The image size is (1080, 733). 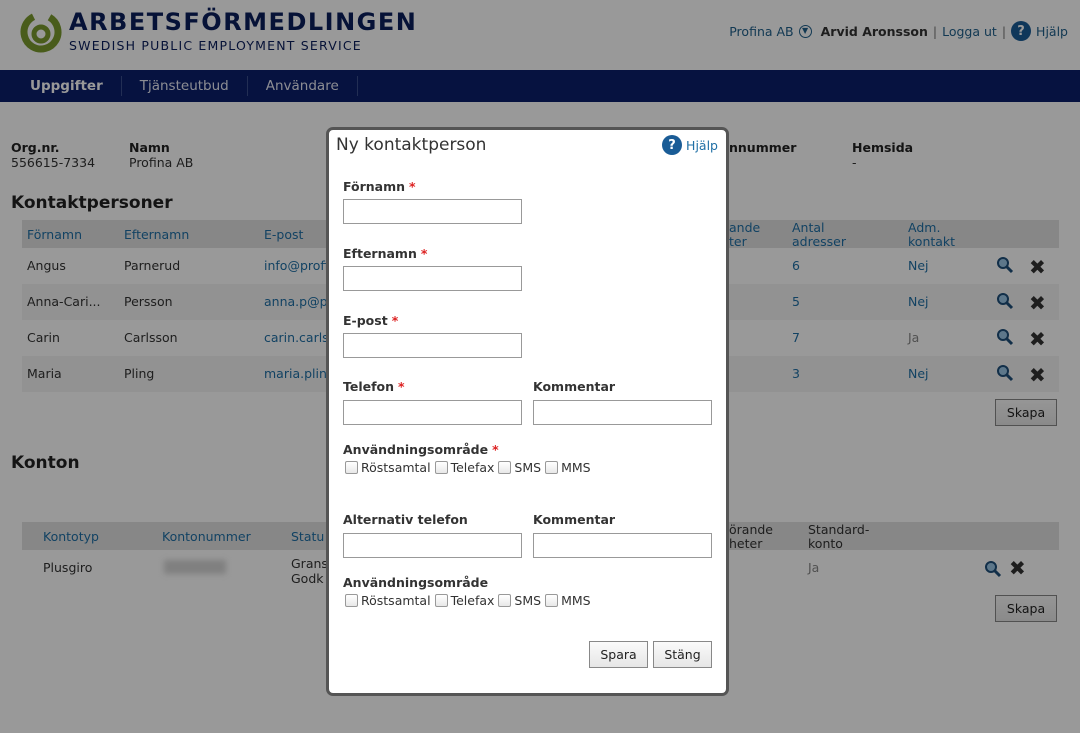 I want to click on usage2-option-mms: MMS, so click(x=568, y=600).